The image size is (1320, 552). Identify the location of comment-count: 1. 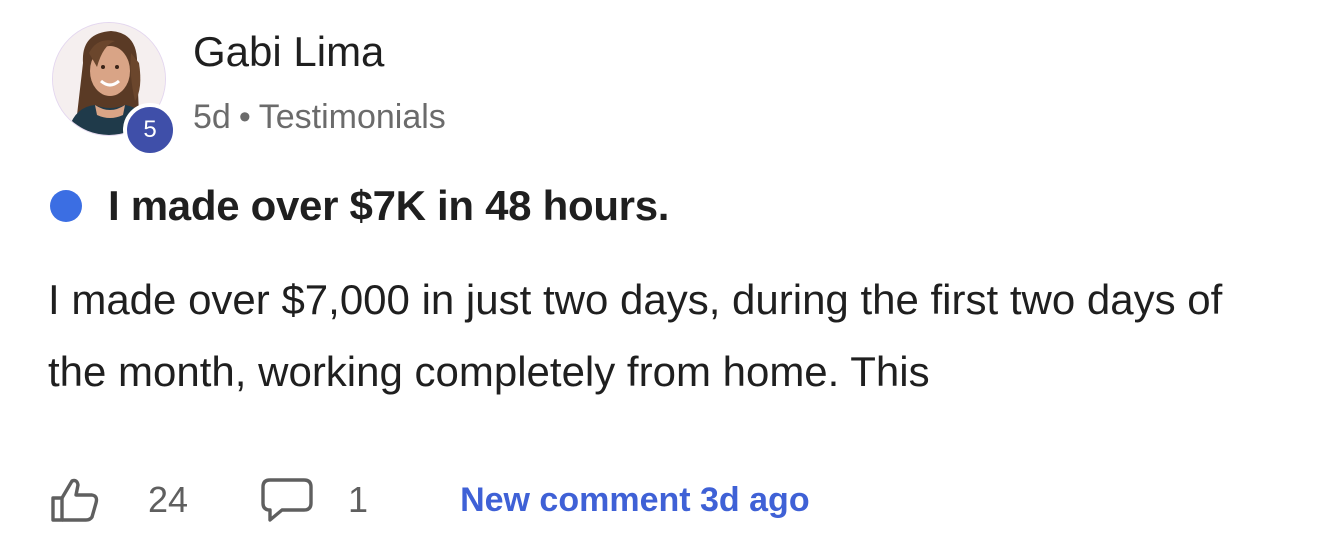
(358, 499).